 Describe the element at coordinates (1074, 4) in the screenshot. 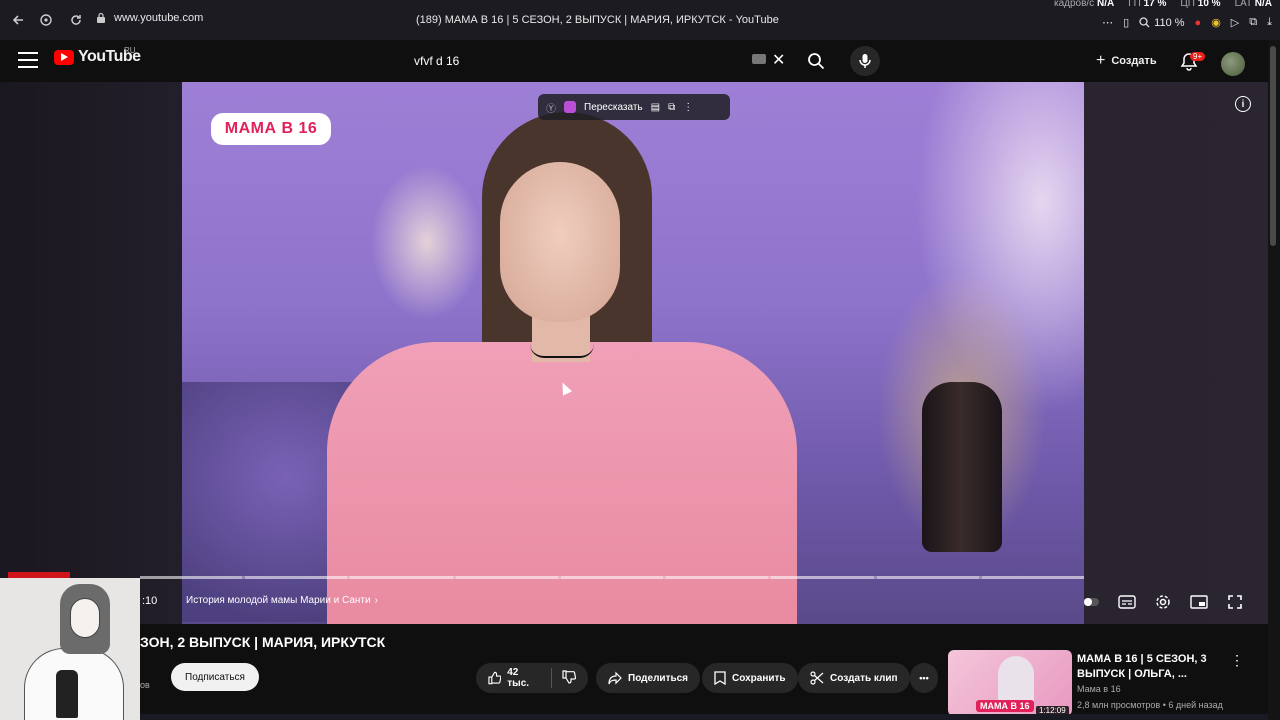

I see `fps-label: кадров/с` at that location.